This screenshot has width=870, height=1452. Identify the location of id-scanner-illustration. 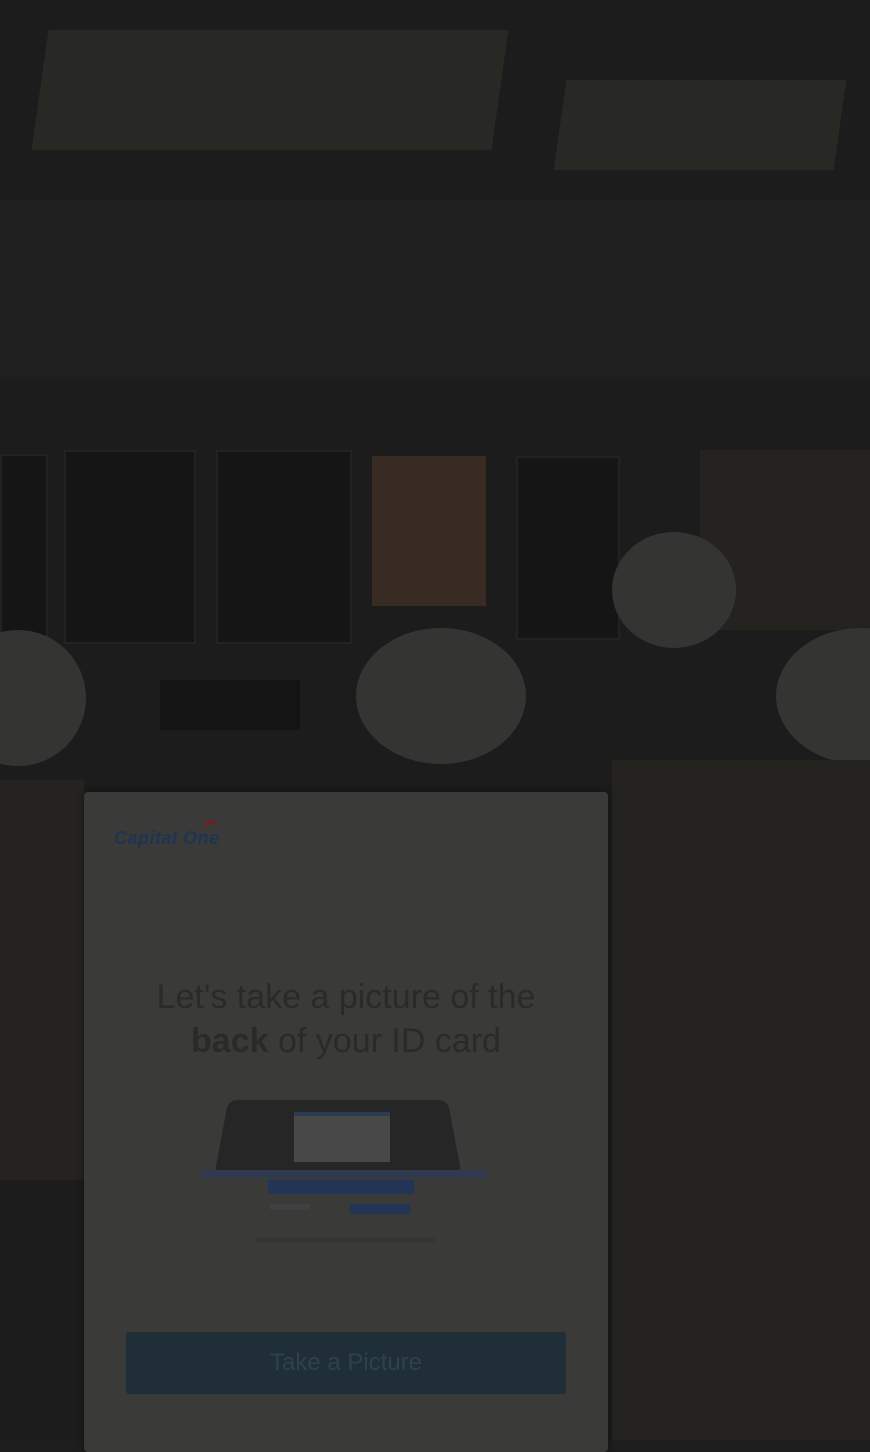
(346, 1172).